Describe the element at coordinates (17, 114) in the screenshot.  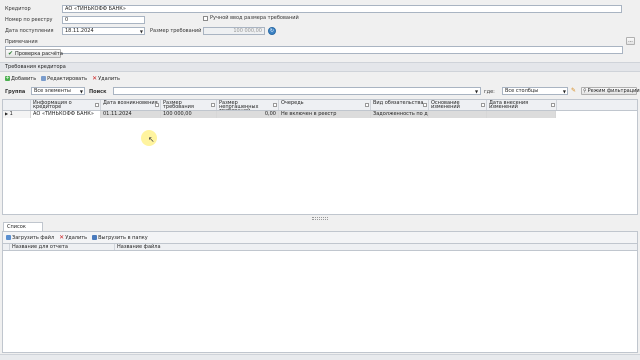
I see `row-indicator: ▶ 1` at that location.